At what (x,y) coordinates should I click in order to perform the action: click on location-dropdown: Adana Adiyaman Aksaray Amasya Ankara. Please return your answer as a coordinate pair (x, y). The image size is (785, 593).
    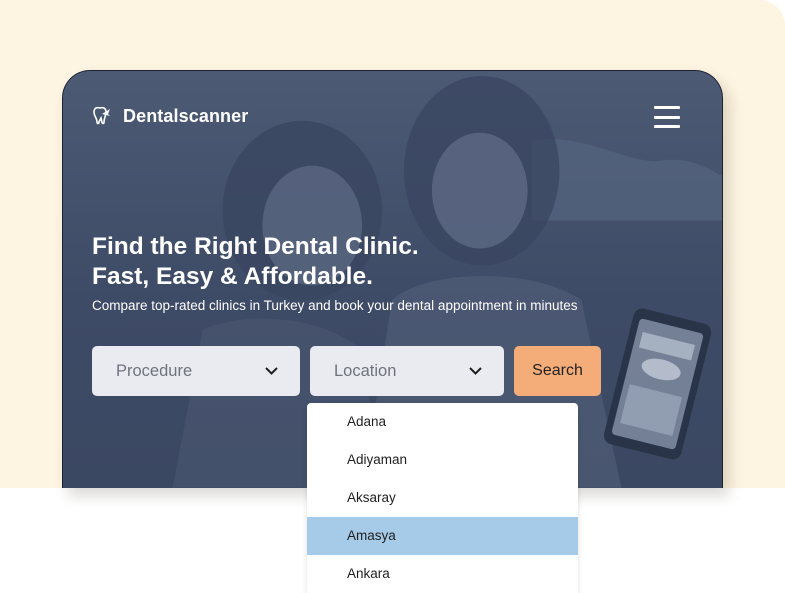
    Looking at the image, I should click on (442, 498).